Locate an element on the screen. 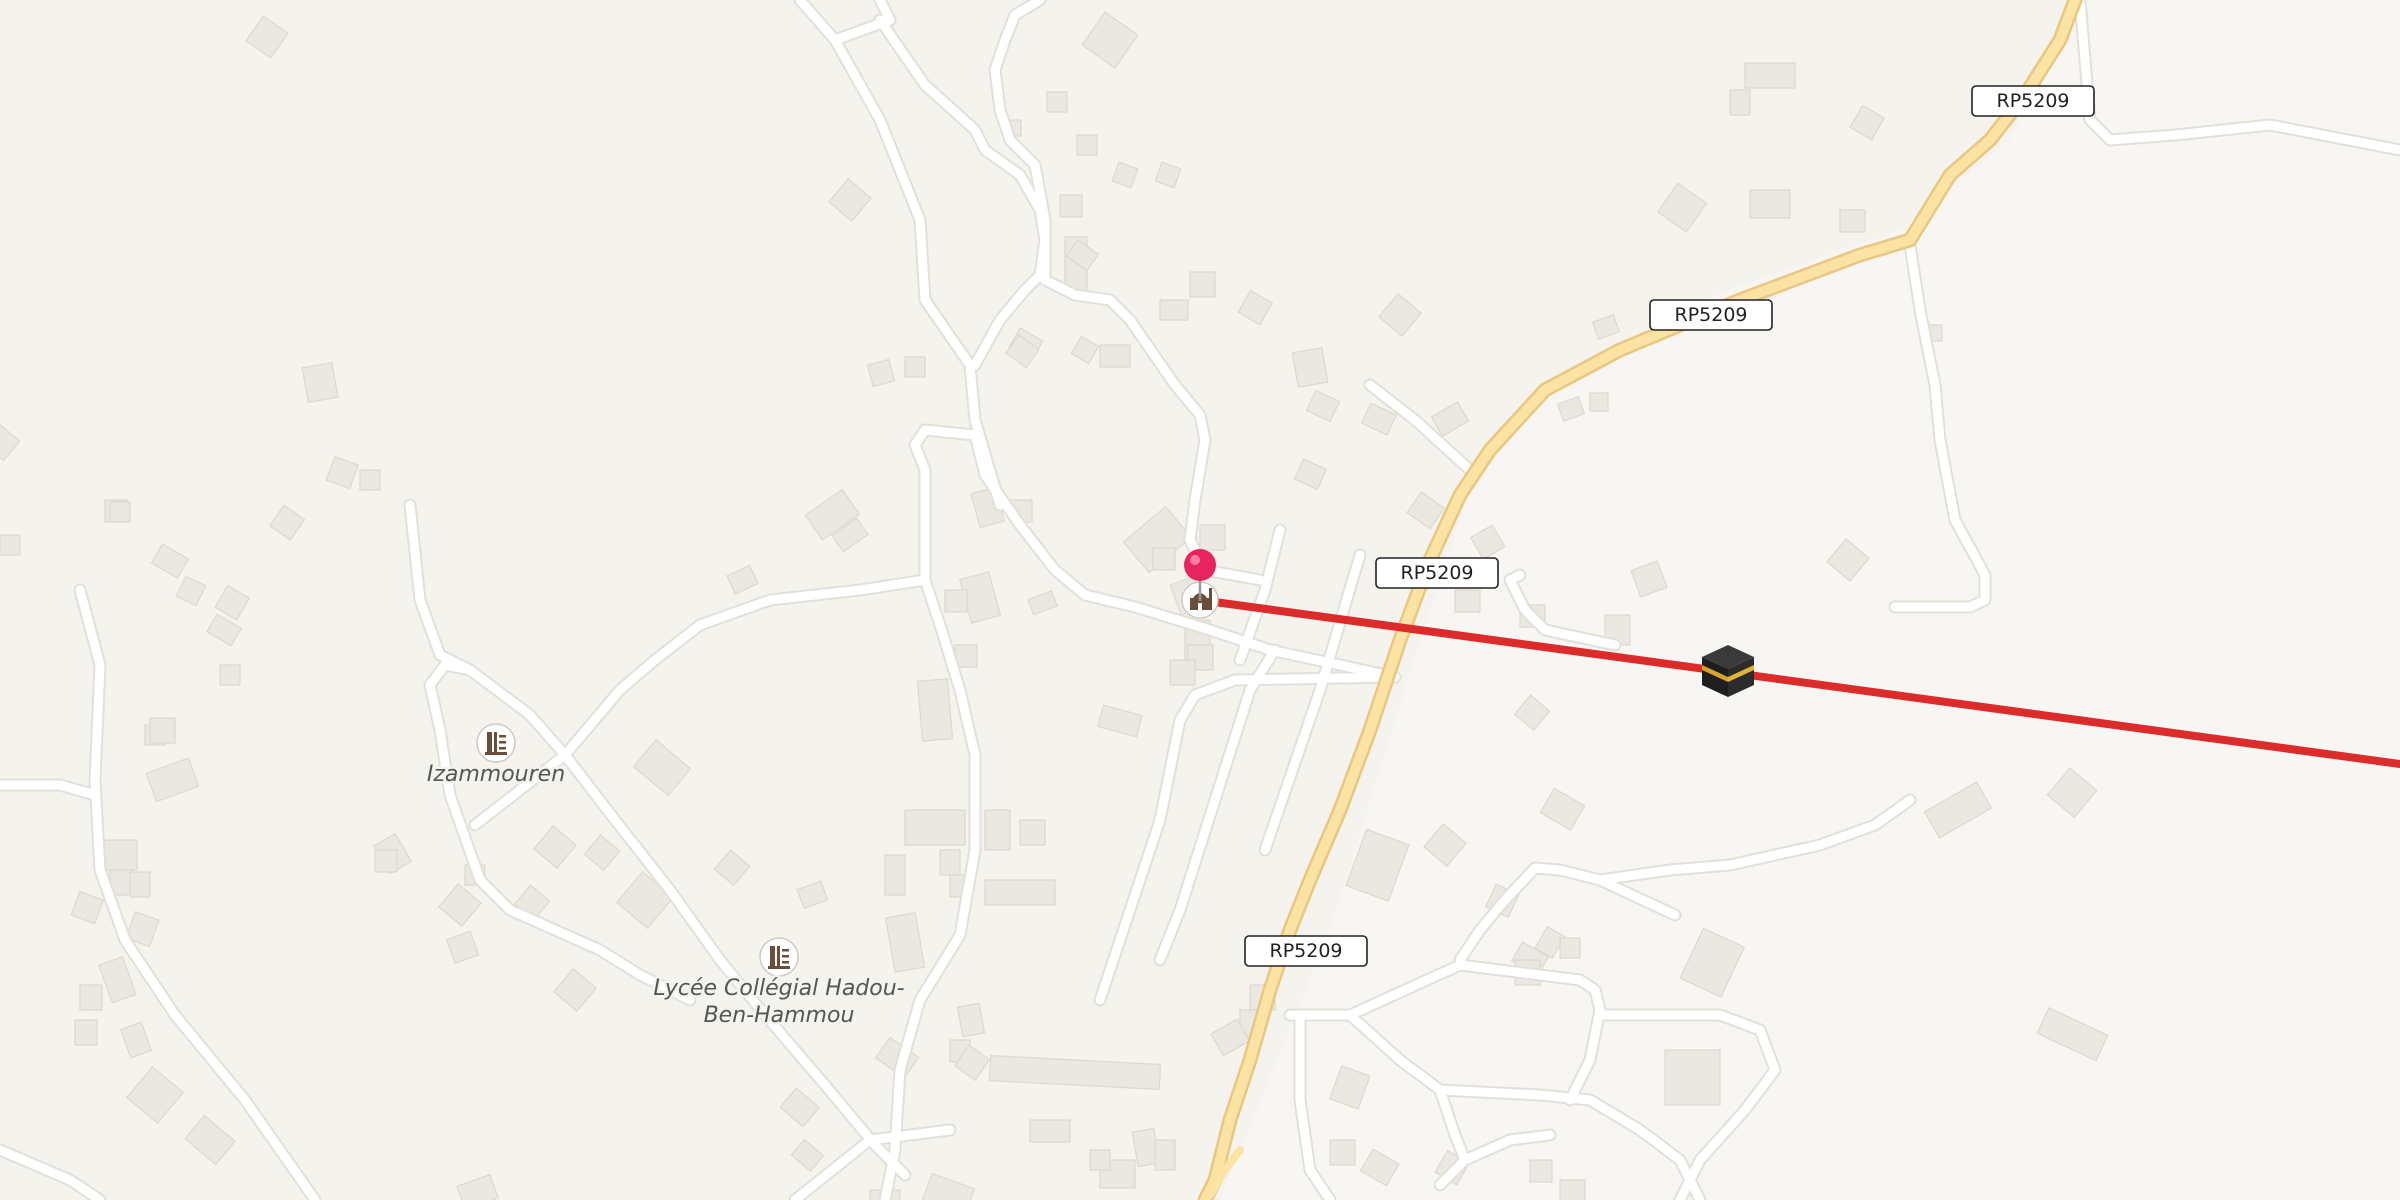 The width and height of the screenshot is (2400, 1200). place-label-lycee-line2: Ben-Hammou is located at coordinates (779, 1015).